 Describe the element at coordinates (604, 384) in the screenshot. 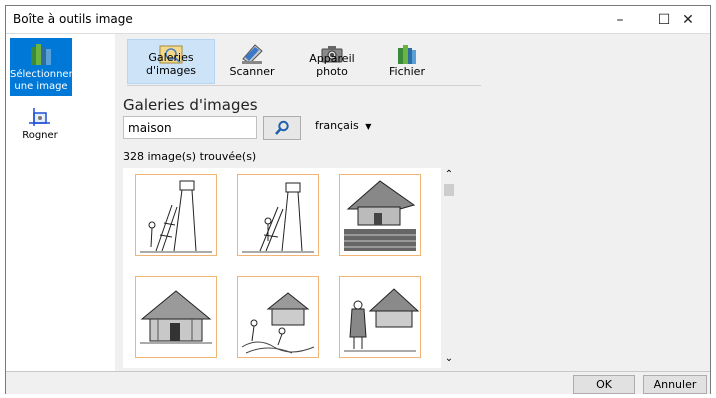

I see `ok-button: OK` at that location.